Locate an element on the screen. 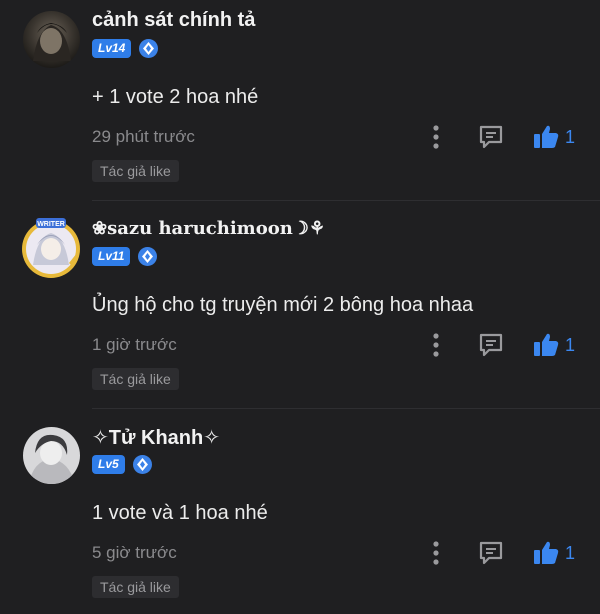 The height and width of the screenshot is (614, 600). author-name: ✧Tử Khanh✧ is located at coordinates (156, 437).